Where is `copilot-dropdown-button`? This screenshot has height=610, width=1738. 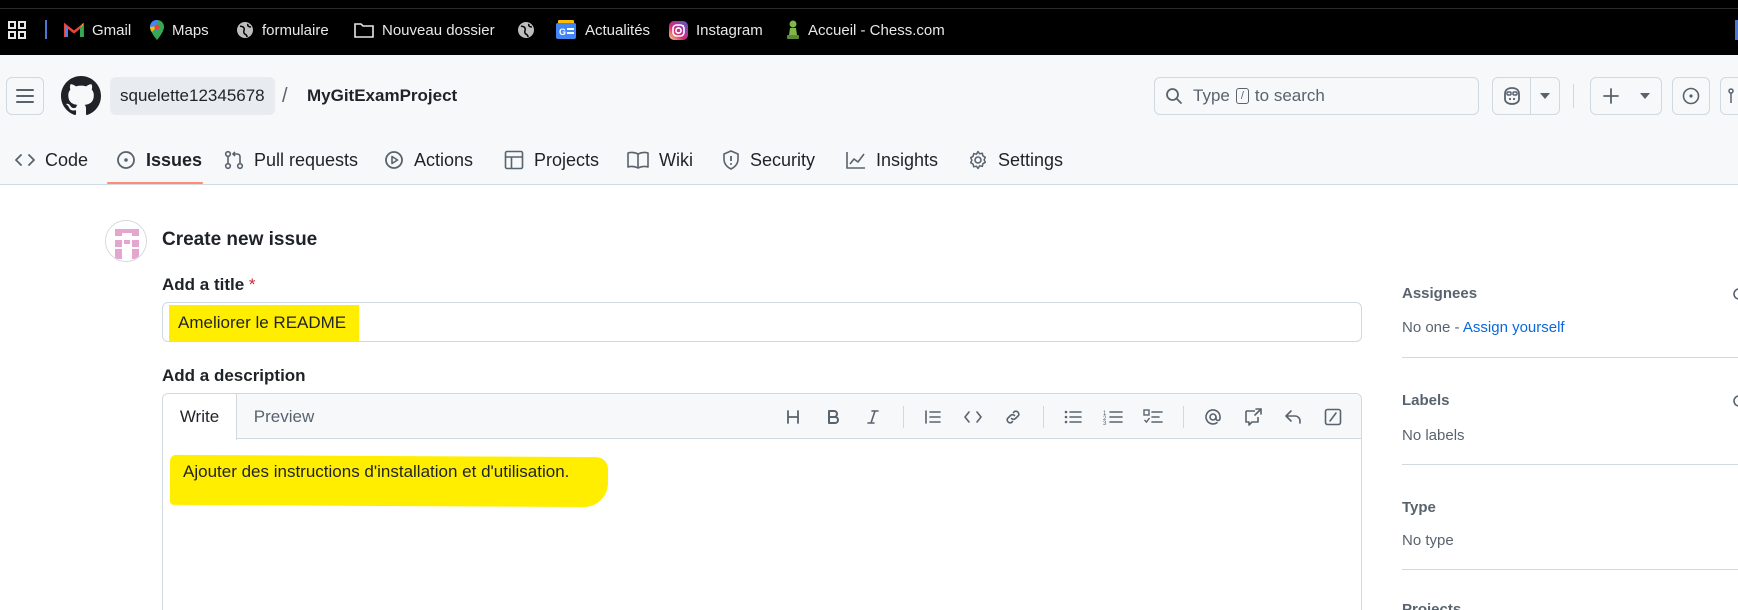
copilot-dropdown-button is located at coordinates (1545, 96).